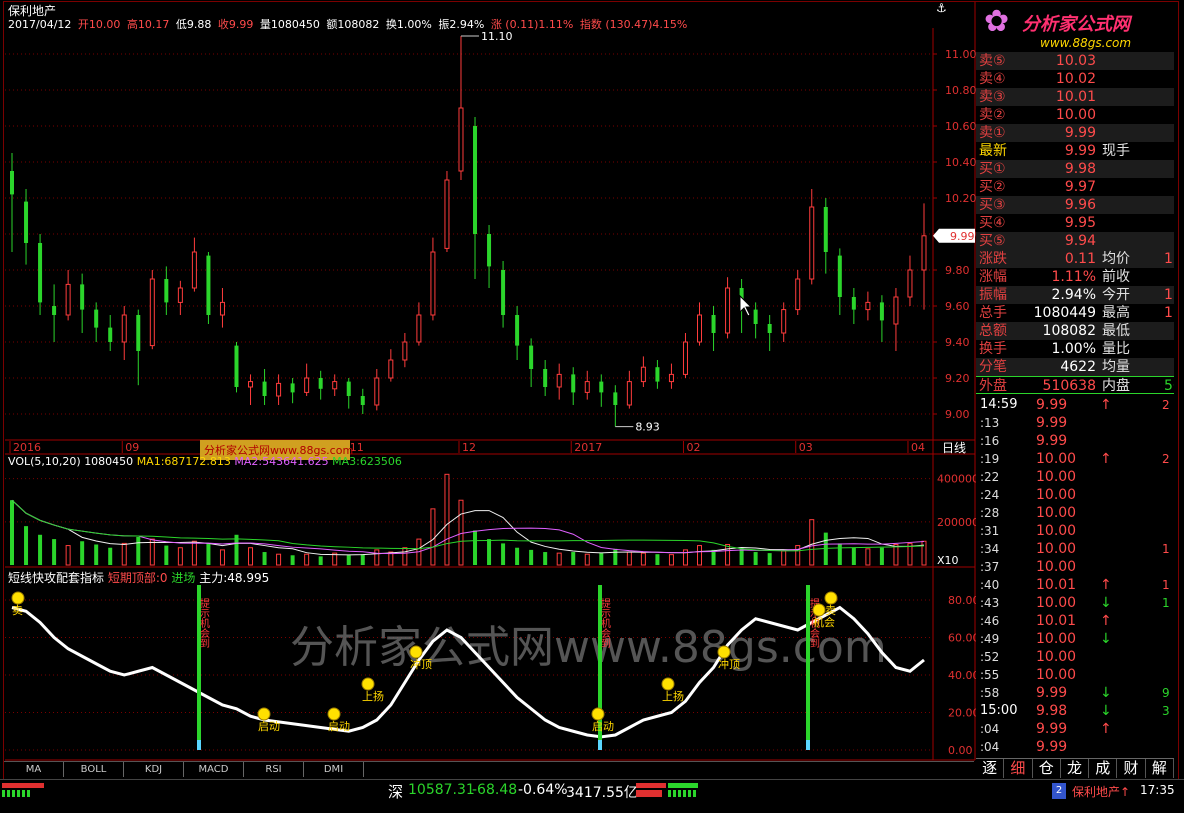 This screenshot has width=1184, height=813. I want to click on tick-price: 9.99, so click(1052, 423).